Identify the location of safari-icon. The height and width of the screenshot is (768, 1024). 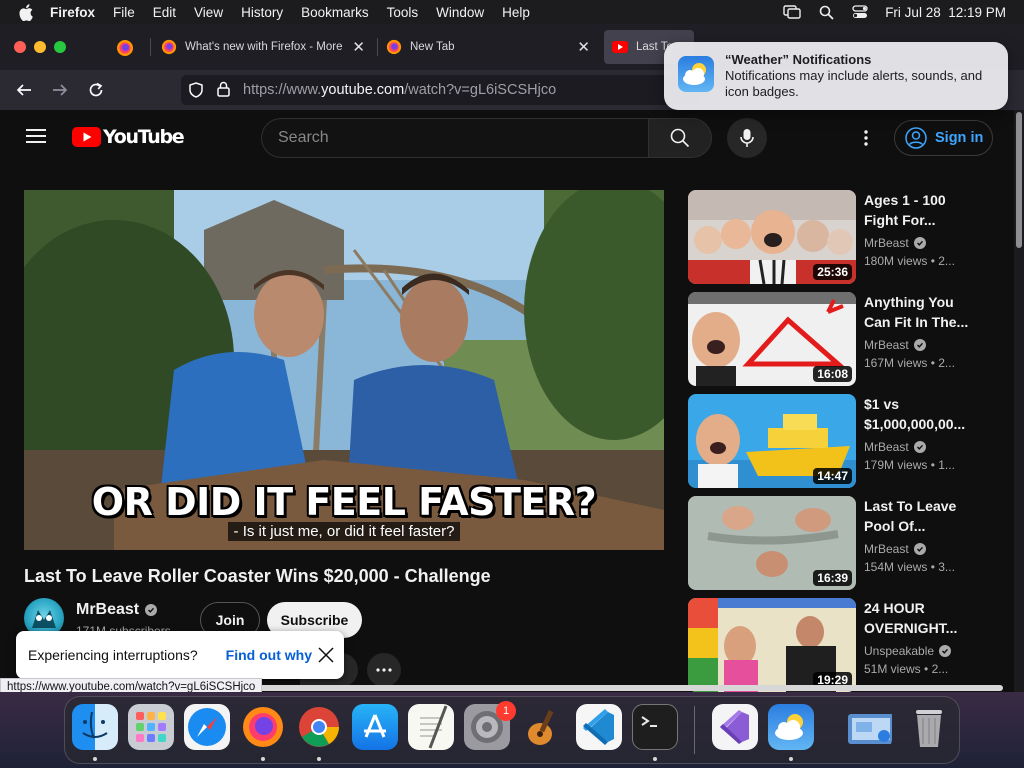
(207, 727).